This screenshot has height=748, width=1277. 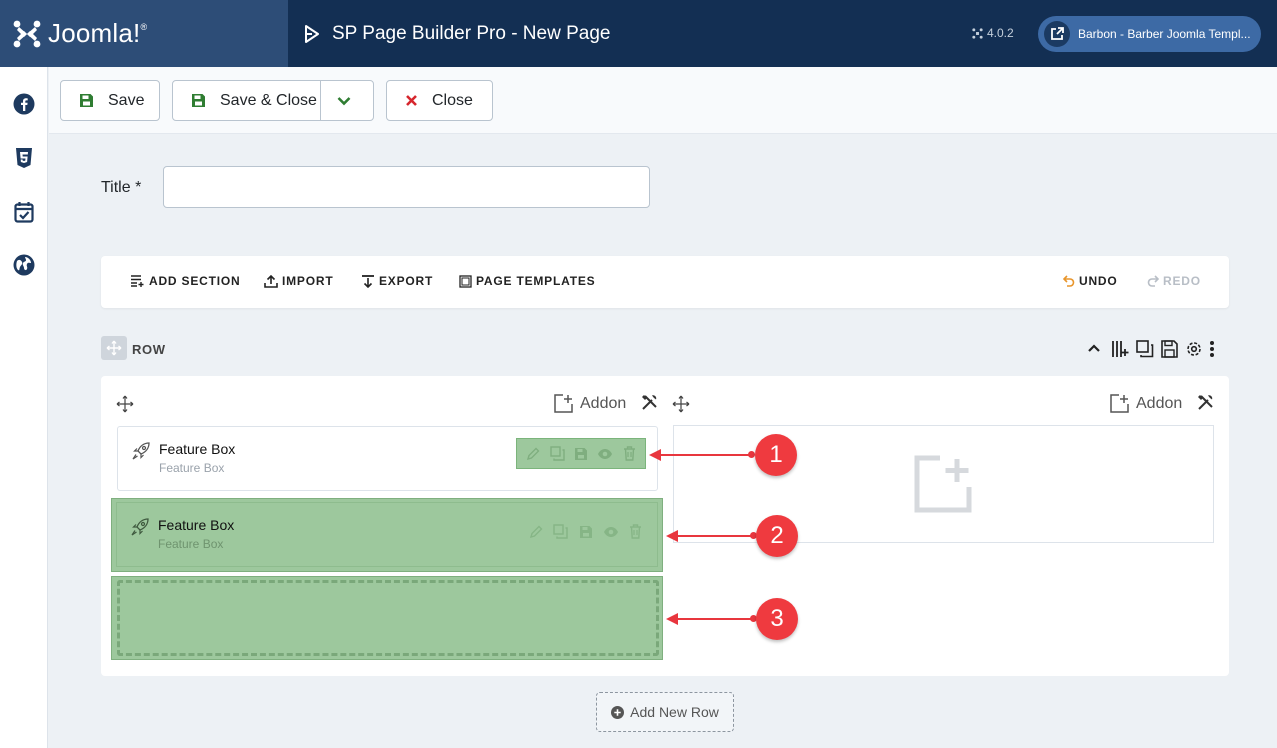 I want to click on callout-badge-1: 1, so click(x=776, y=455).